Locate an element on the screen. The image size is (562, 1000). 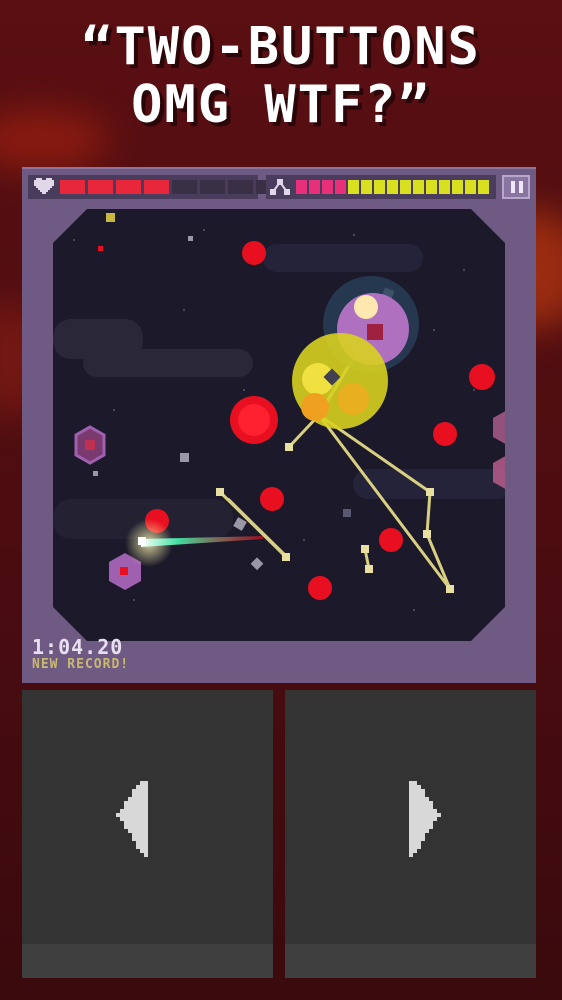
pause-button is located at coordinates (516, 187).